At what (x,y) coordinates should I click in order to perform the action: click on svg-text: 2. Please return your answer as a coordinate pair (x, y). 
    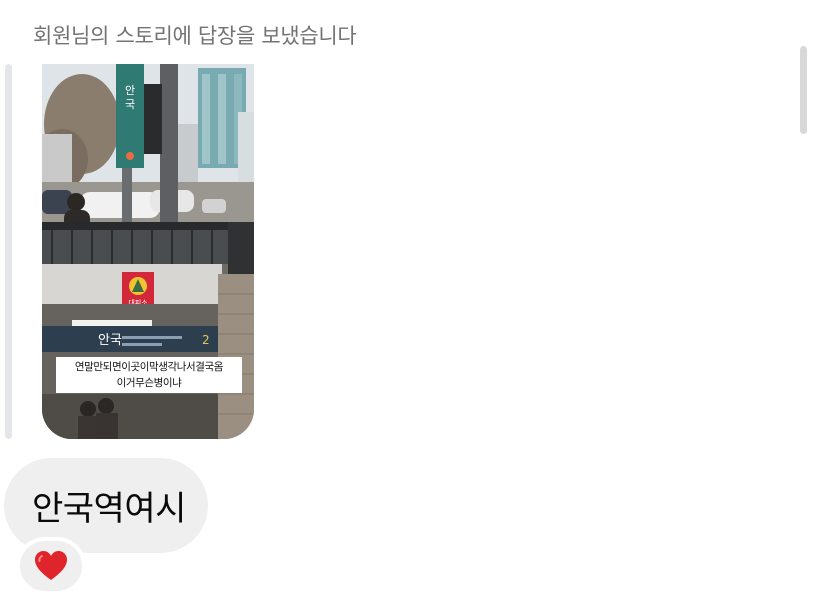
    Looking at the image, I should click on (206, 340).